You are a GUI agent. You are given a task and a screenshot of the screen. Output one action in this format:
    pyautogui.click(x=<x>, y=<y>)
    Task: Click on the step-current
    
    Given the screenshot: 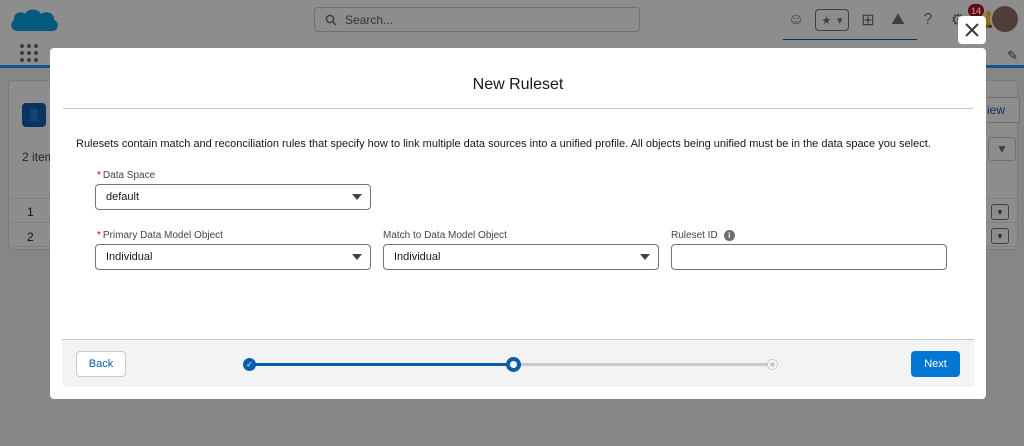 What is the action you would take?
    pyautogui.click(x=513, y=364)
    